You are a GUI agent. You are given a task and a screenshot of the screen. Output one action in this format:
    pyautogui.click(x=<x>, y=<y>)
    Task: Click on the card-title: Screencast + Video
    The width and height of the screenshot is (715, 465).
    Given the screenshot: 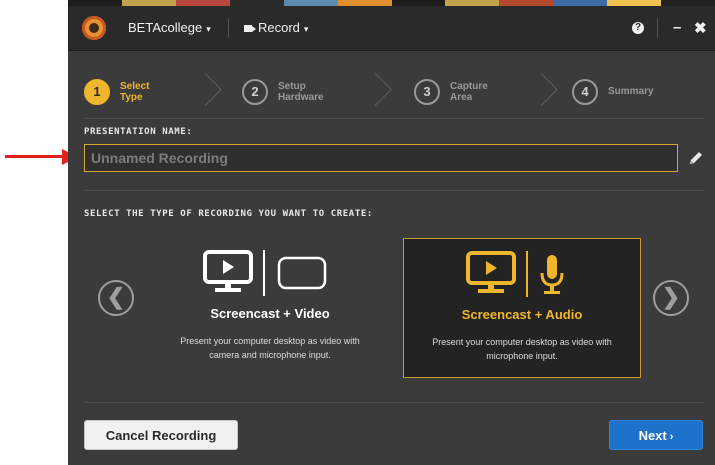 What is the action you would take?
    pyautogui.click(x=270, y=313)
    